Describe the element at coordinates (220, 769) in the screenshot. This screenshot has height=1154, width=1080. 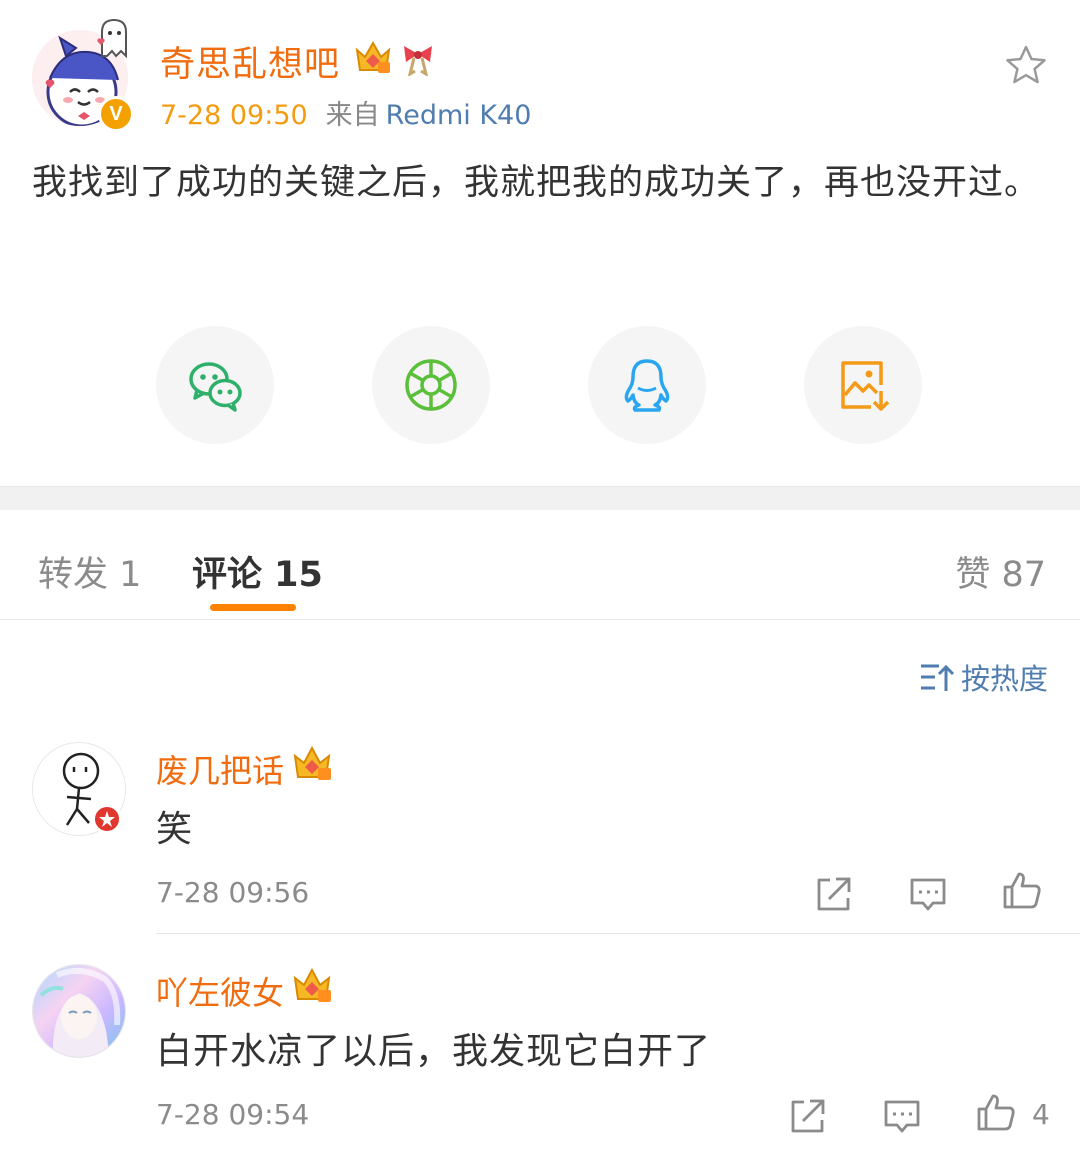
I see `comment-author-name: 废几把话` at that location.